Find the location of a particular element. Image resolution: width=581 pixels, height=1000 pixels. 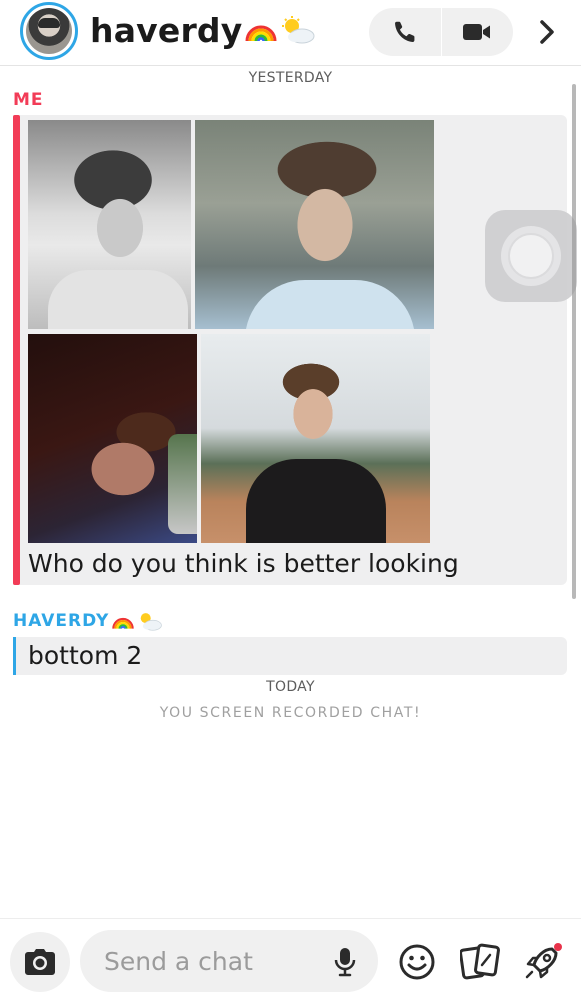

assistive-touch-button is located at coordinates (531, 256).